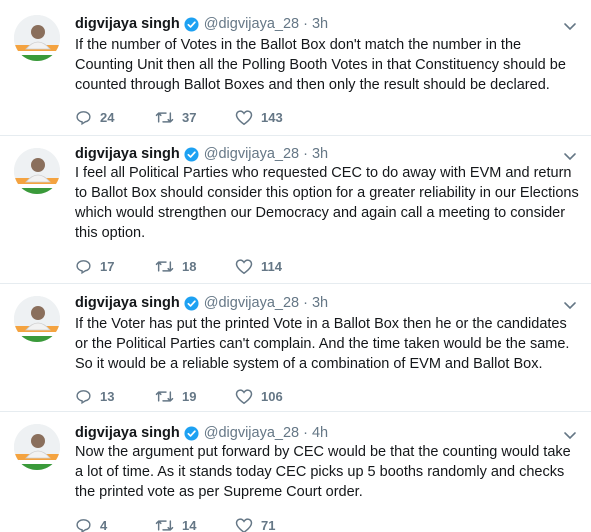 The height and width of the screenshot is (532, 591). What do you see at coordinates (107, 396) in the screenshot?
I see `reply-count: 13` at bounding box center [107, 396].